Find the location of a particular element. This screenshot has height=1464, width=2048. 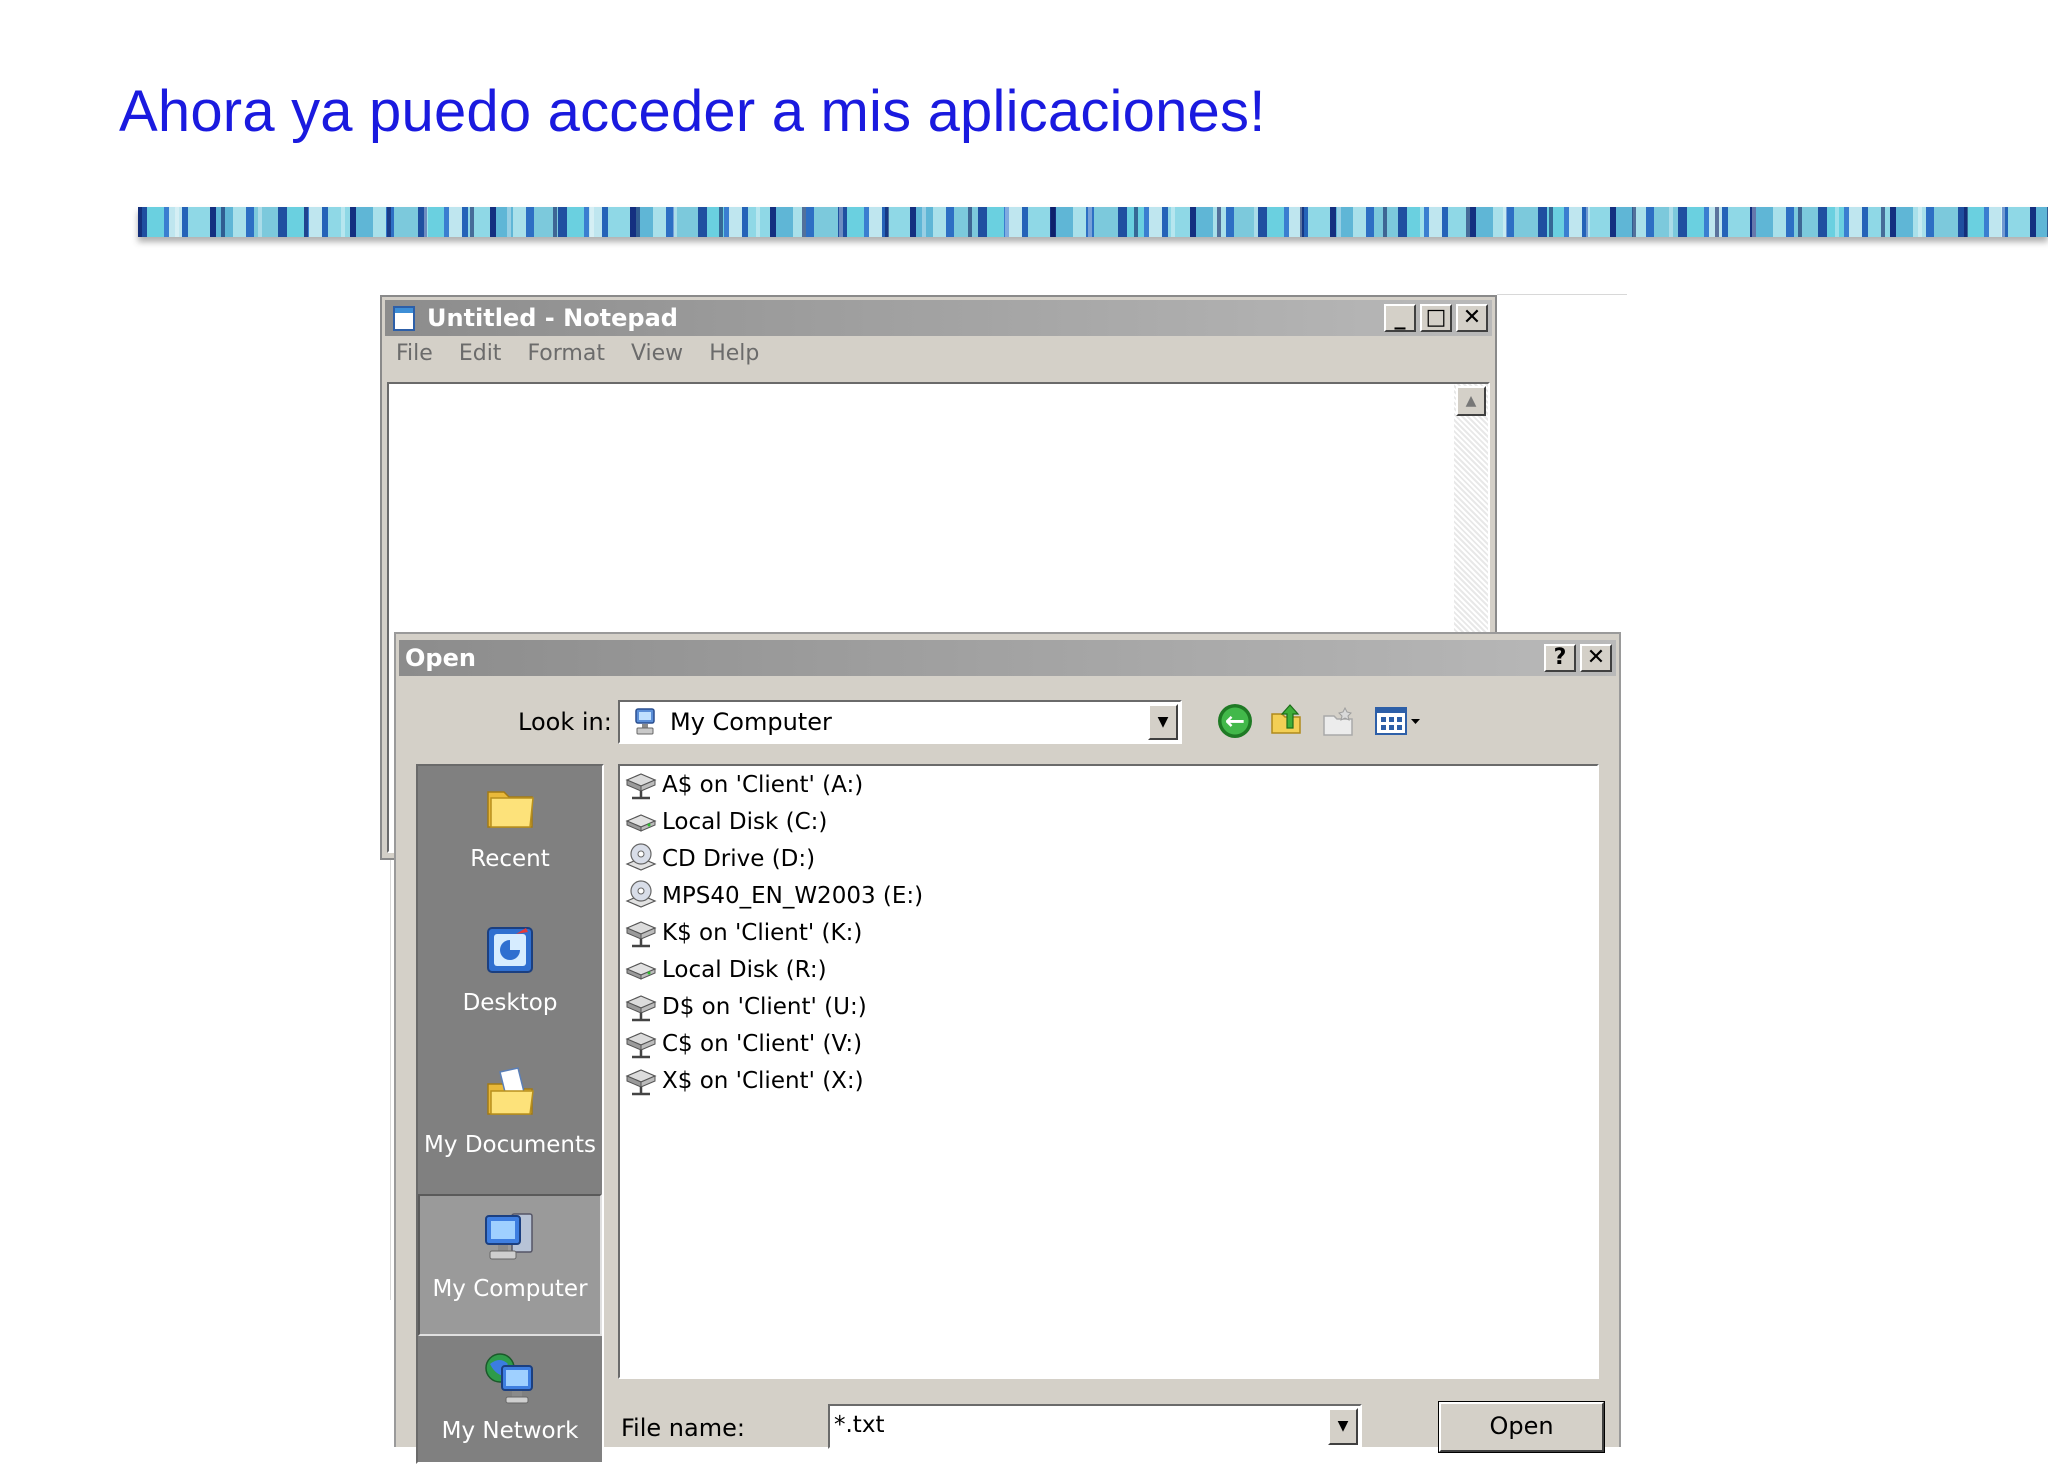

place-my-network: My Network is located at coordinates (510, 1397).